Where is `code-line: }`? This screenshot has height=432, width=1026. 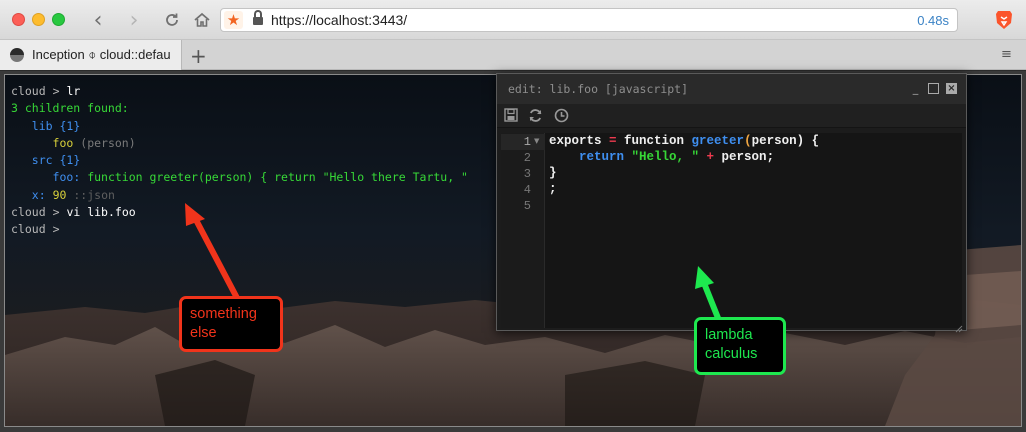 code-line: } is located at coordinates (553, 173).